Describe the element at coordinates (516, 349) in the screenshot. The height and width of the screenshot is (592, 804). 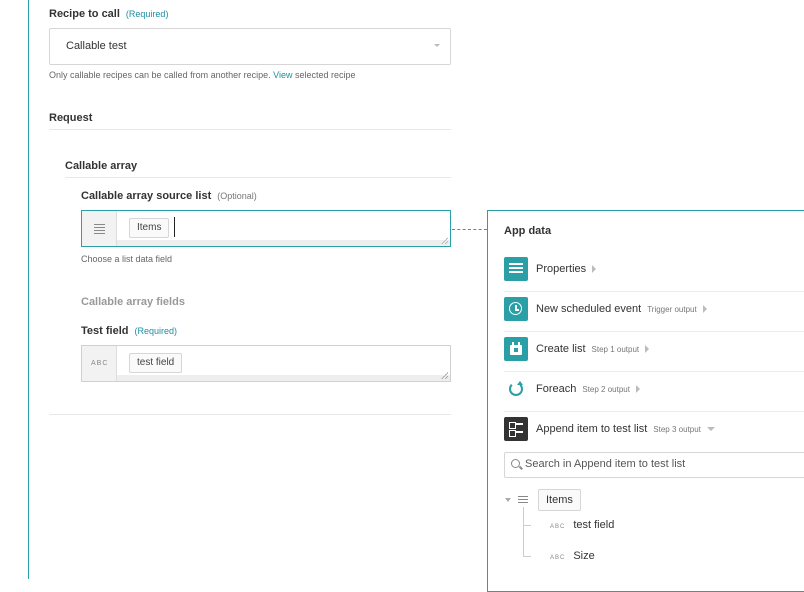
I see `calendar-icon` at that location.